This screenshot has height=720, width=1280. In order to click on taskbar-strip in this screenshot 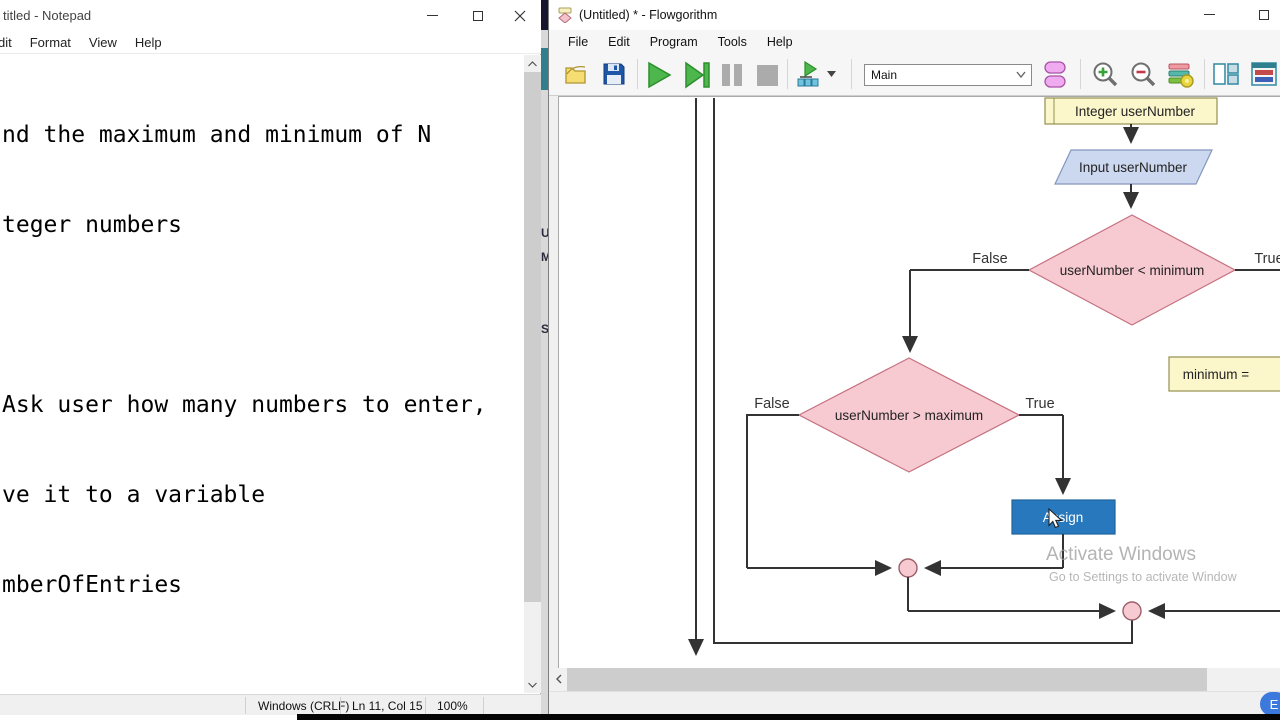, I will do `click(788, 717)`.